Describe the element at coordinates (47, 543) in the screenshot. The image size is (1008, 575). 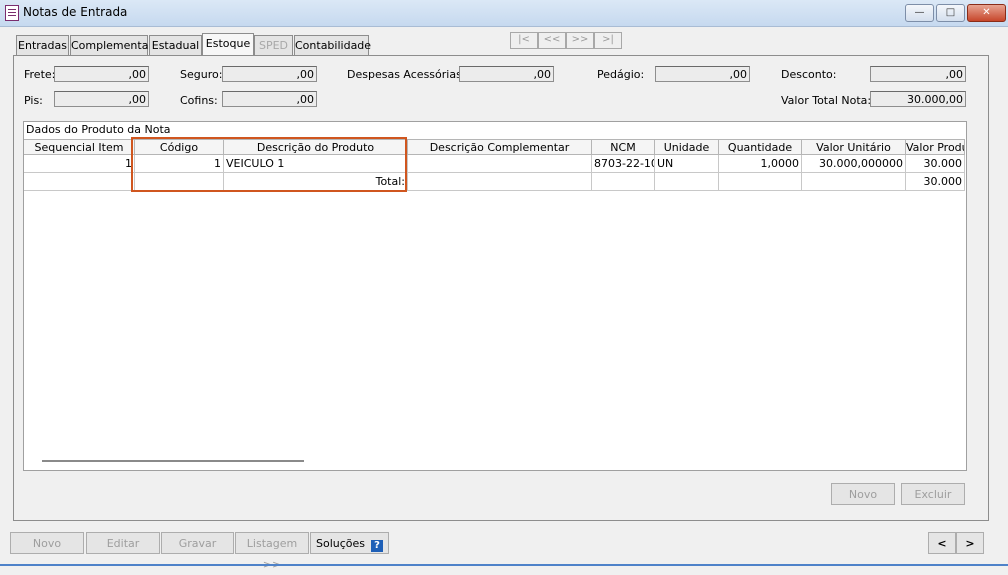
I see `novo-button: Novo` at that location.